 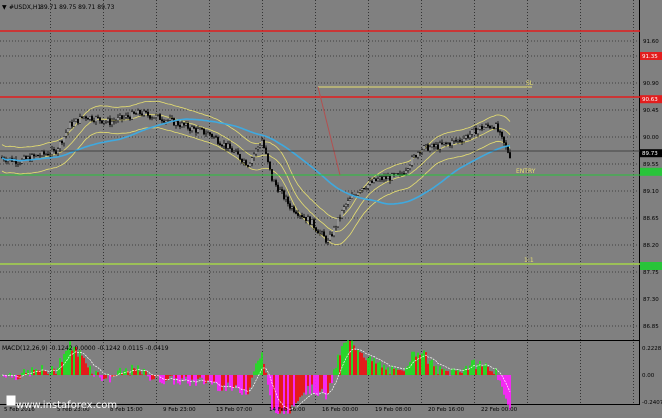 I want to click on entry-label: ENTRY, so click(x=526, y=171).